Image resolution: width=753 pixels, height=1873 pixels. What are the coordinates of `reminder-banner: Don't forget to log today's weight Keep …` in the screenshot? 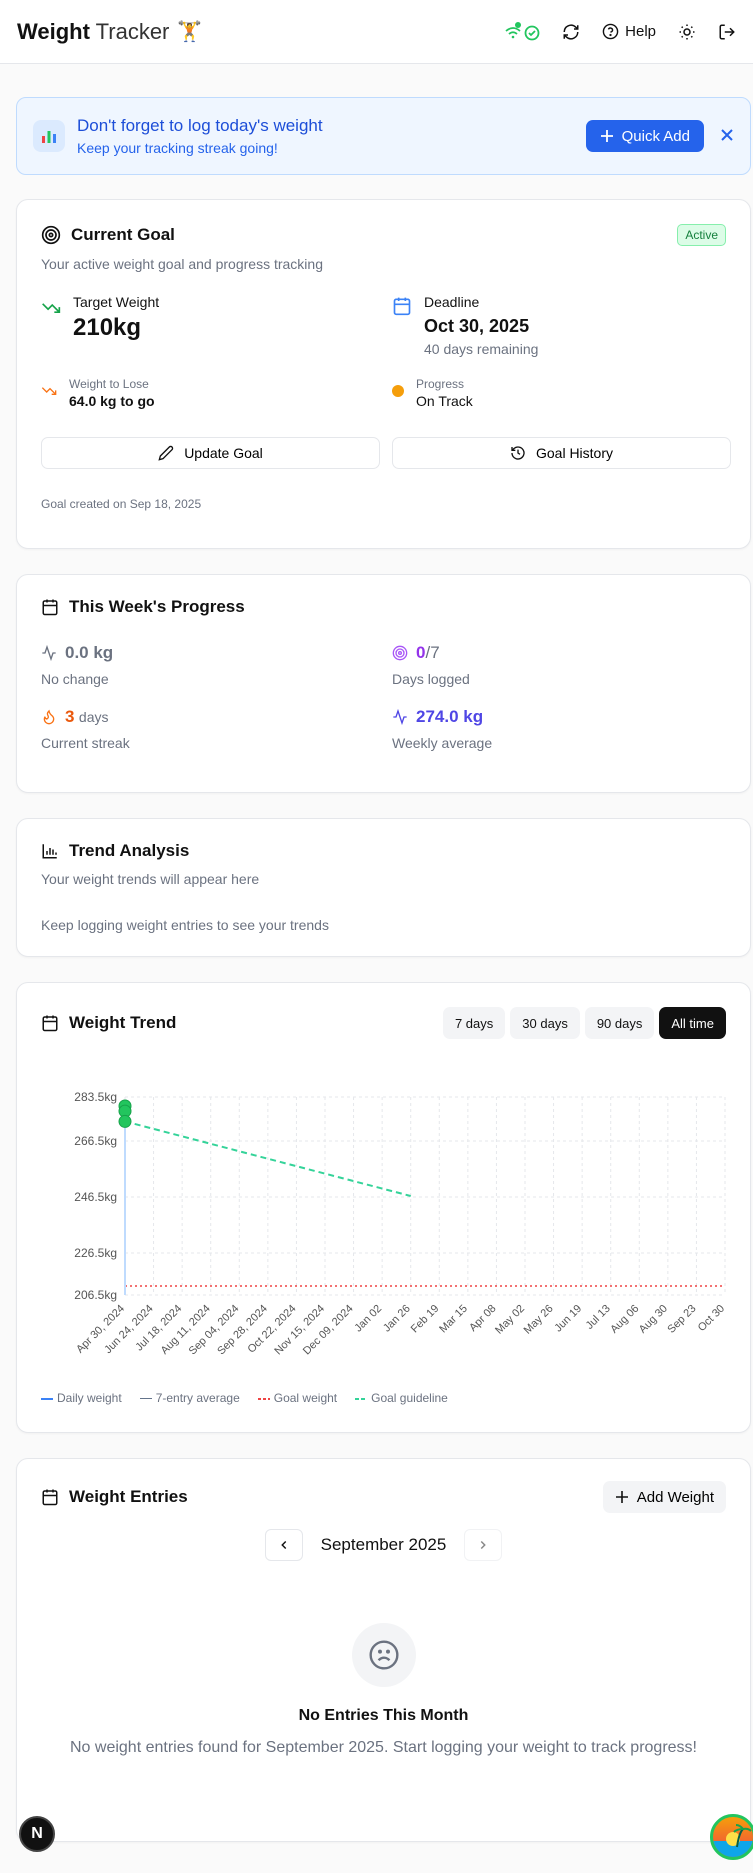 It's located at (383, 136).